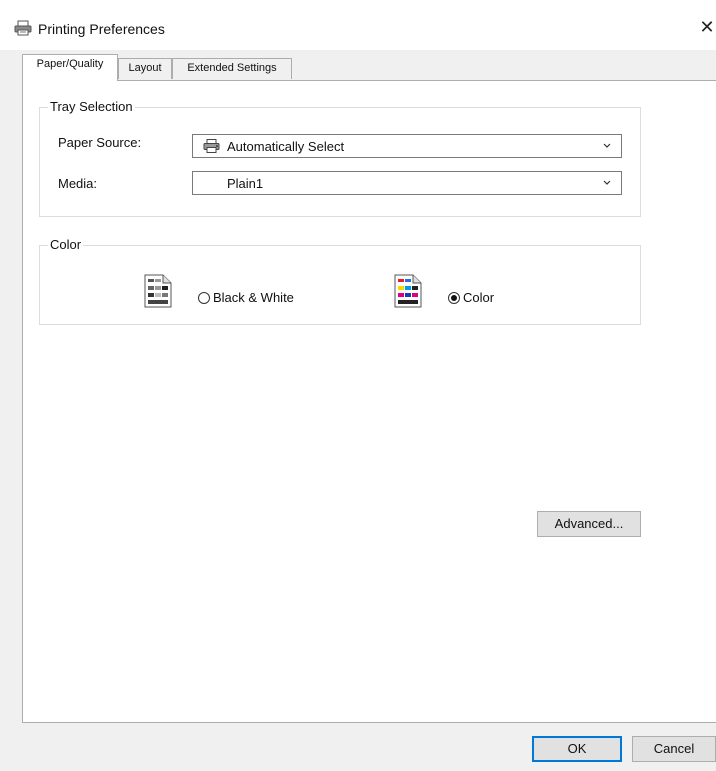  What do you see at coordinates (577, 749) in the screenshot?
I see `ok-button: OK` at bounding box center [577, 749].